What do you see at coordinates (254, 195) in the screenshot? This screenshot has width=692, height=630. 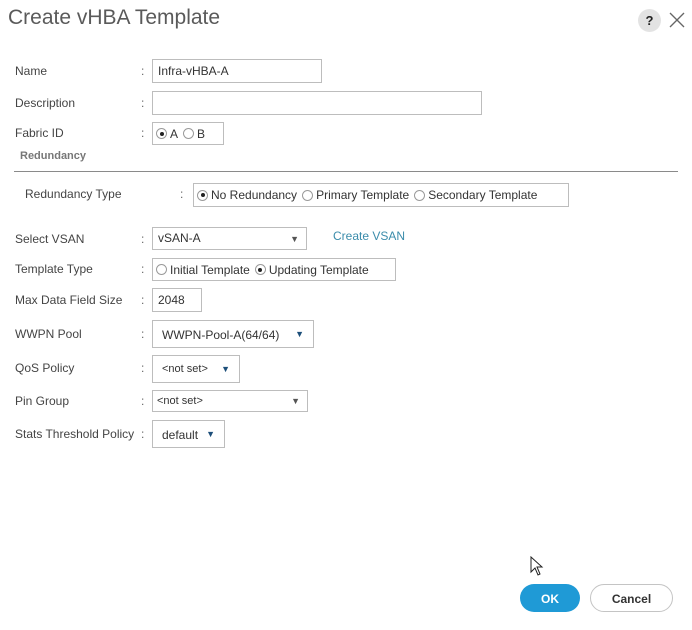 I see `radio-label: No Redundancy` at bounding box center [254, 195].